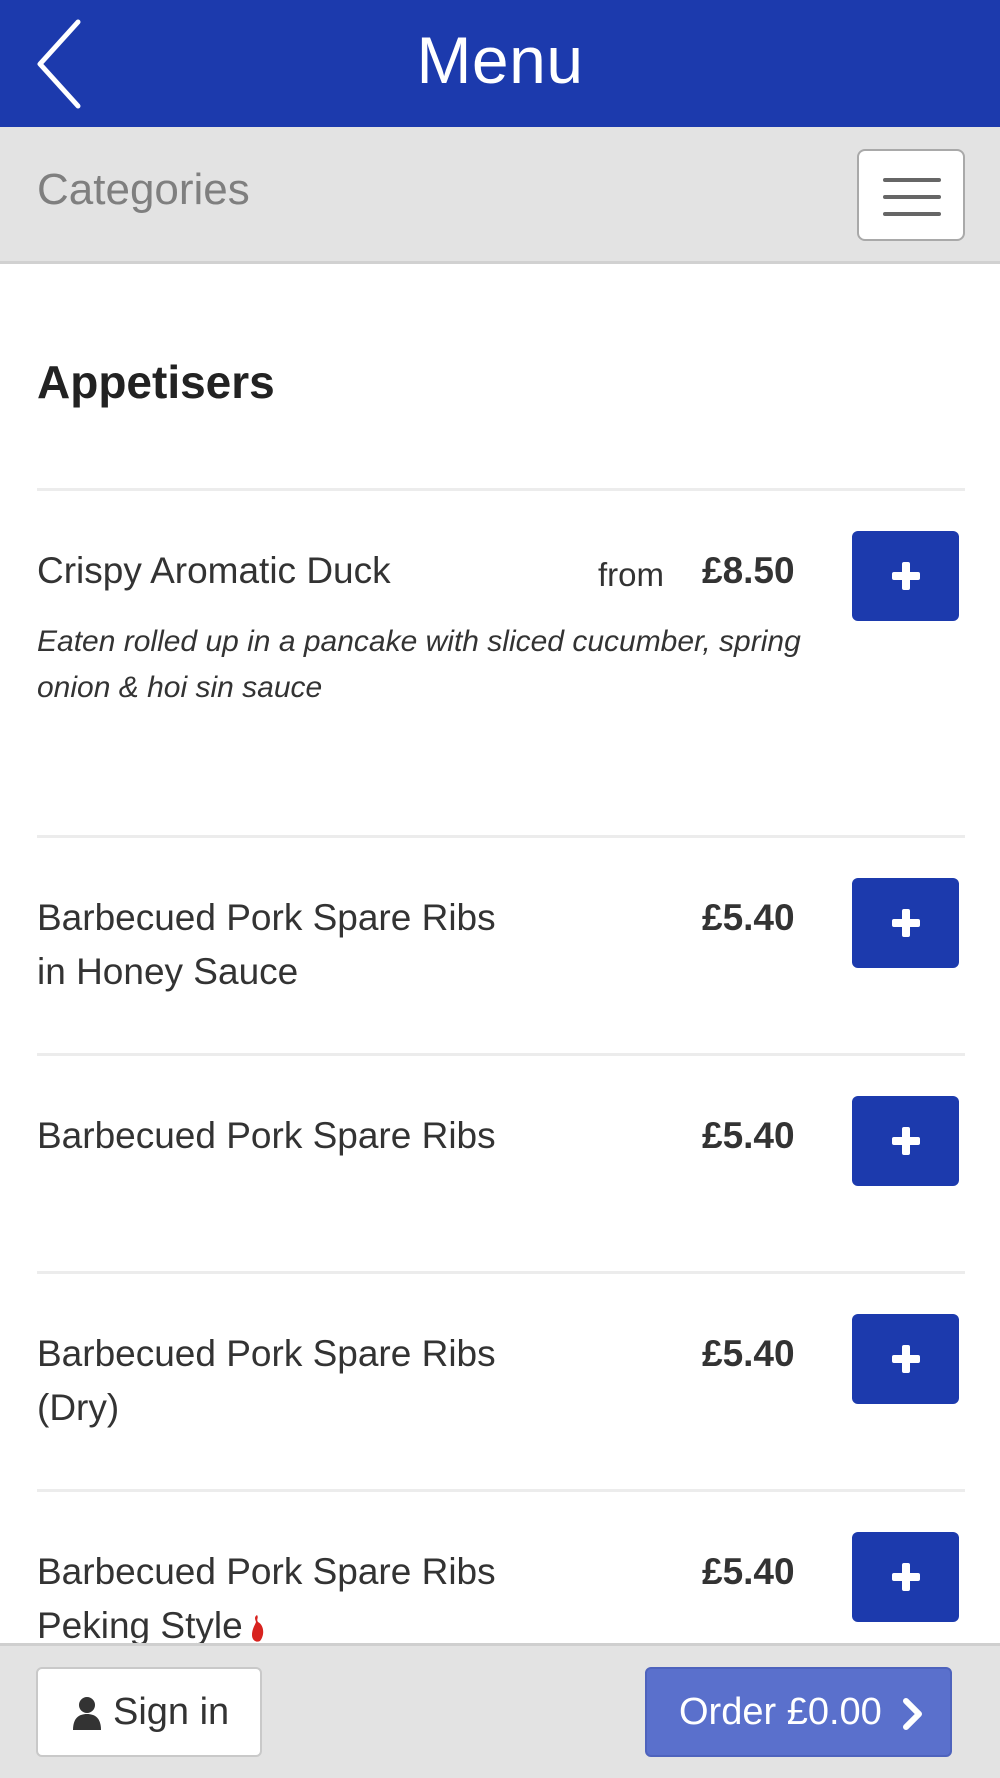  I want to click on sign-in-button: Sign in, so click(149, 1712).